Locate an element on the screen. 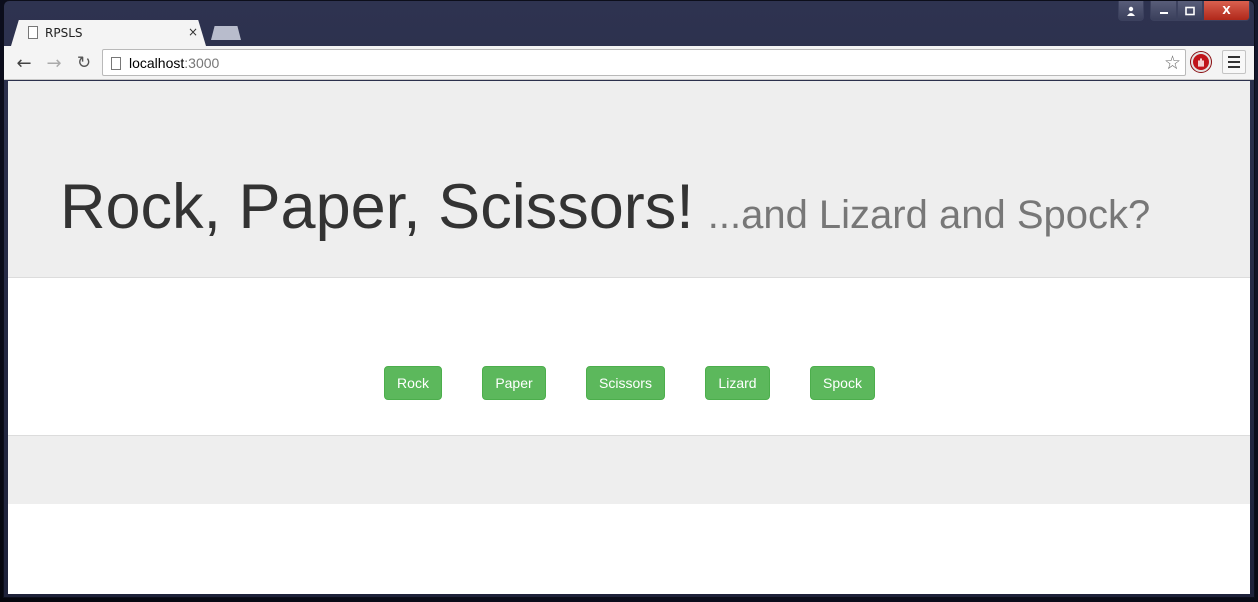 The image size is (1258, 602). bookmark-star-icon: ☆ is located at coordinates (1172, 63).